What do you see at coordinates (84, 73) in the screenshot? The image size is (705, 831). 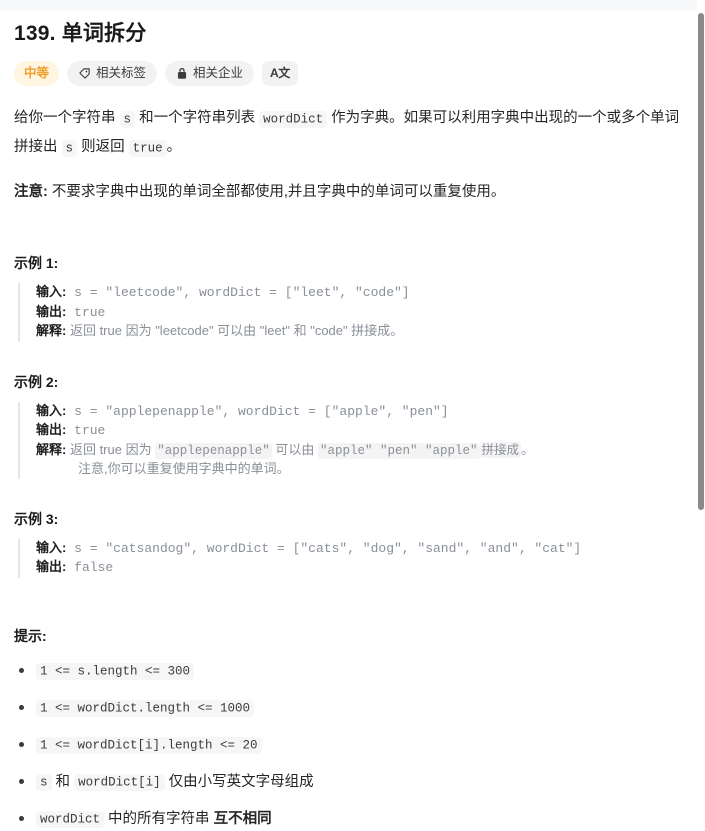 I see `tag-icon` at bounding box center [84, 73].